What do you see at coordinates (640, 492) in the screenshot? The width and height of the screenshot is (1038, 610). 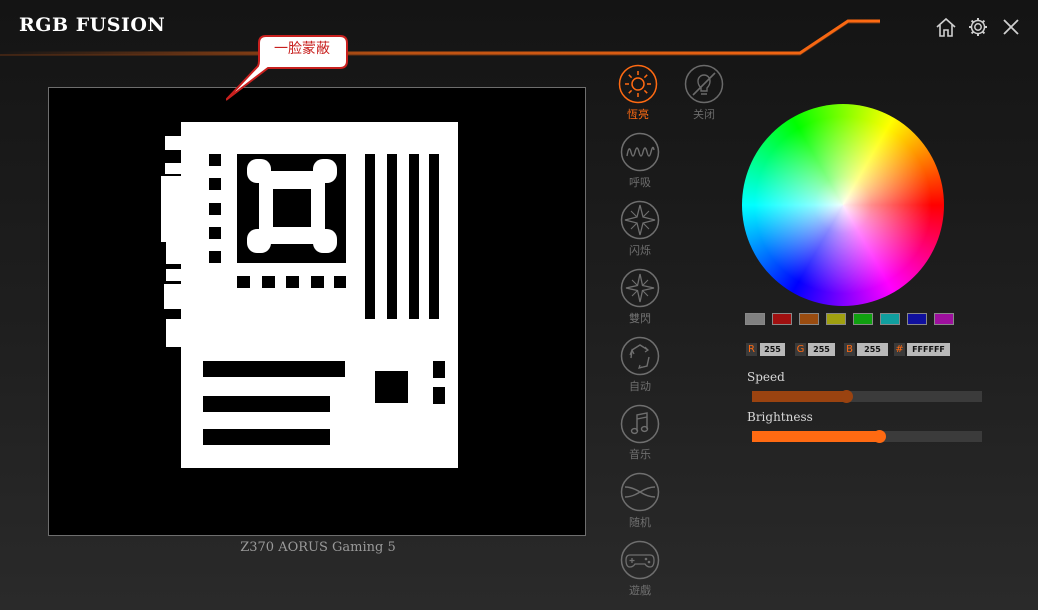 I see `shuffle-icon` at bounding box center [640, 492].